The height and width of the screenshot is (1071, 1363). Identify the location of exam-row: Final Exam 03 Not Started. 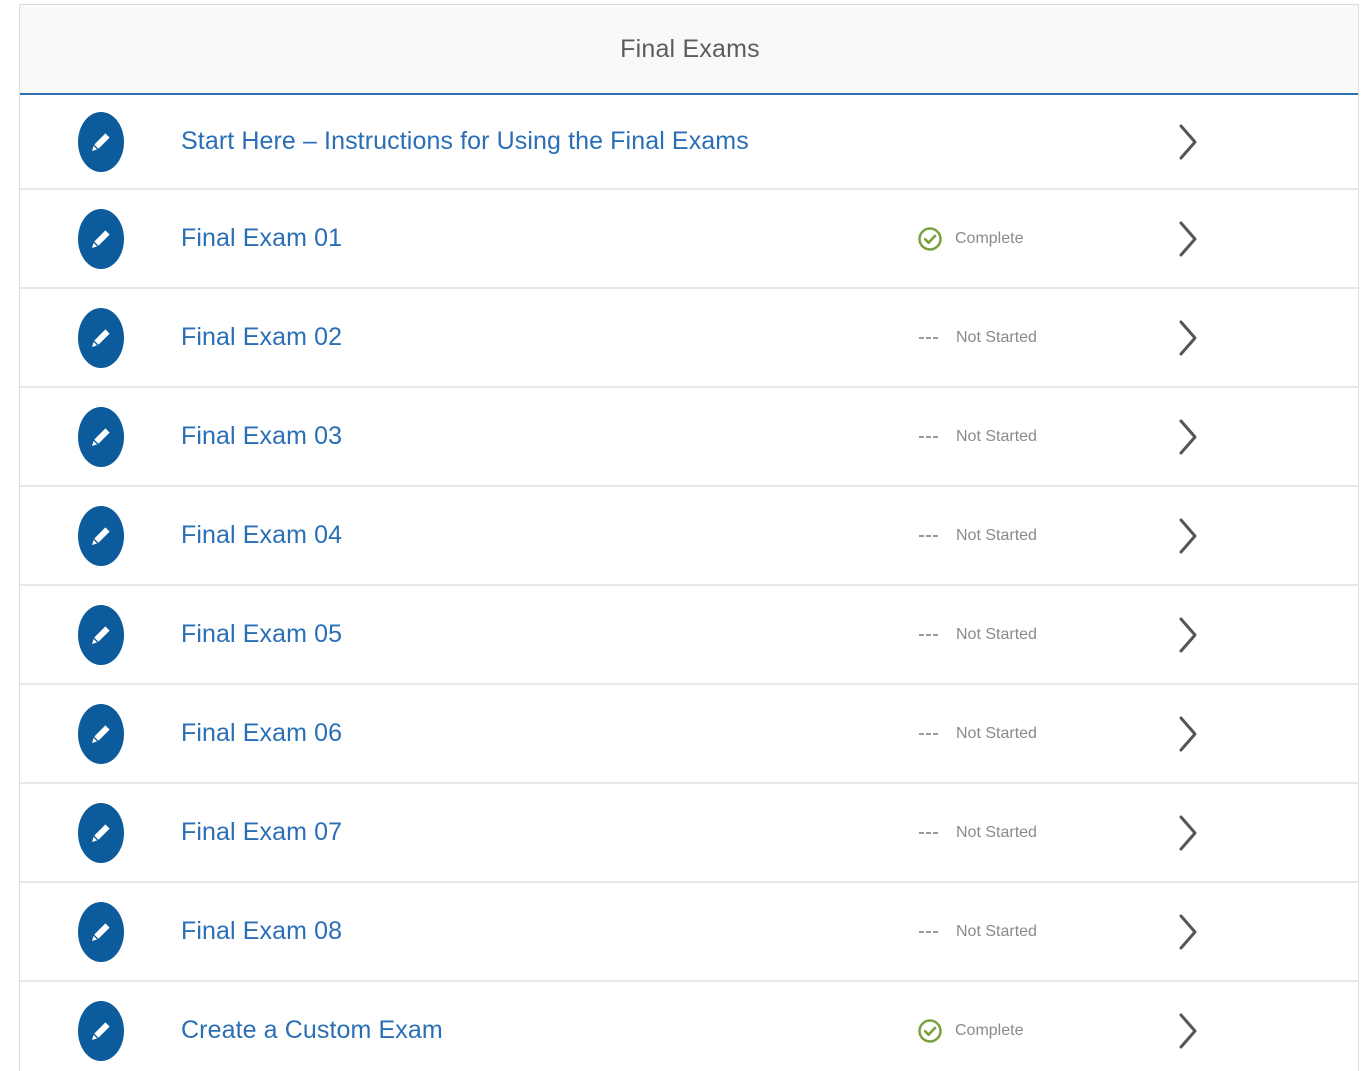
(689, 437).